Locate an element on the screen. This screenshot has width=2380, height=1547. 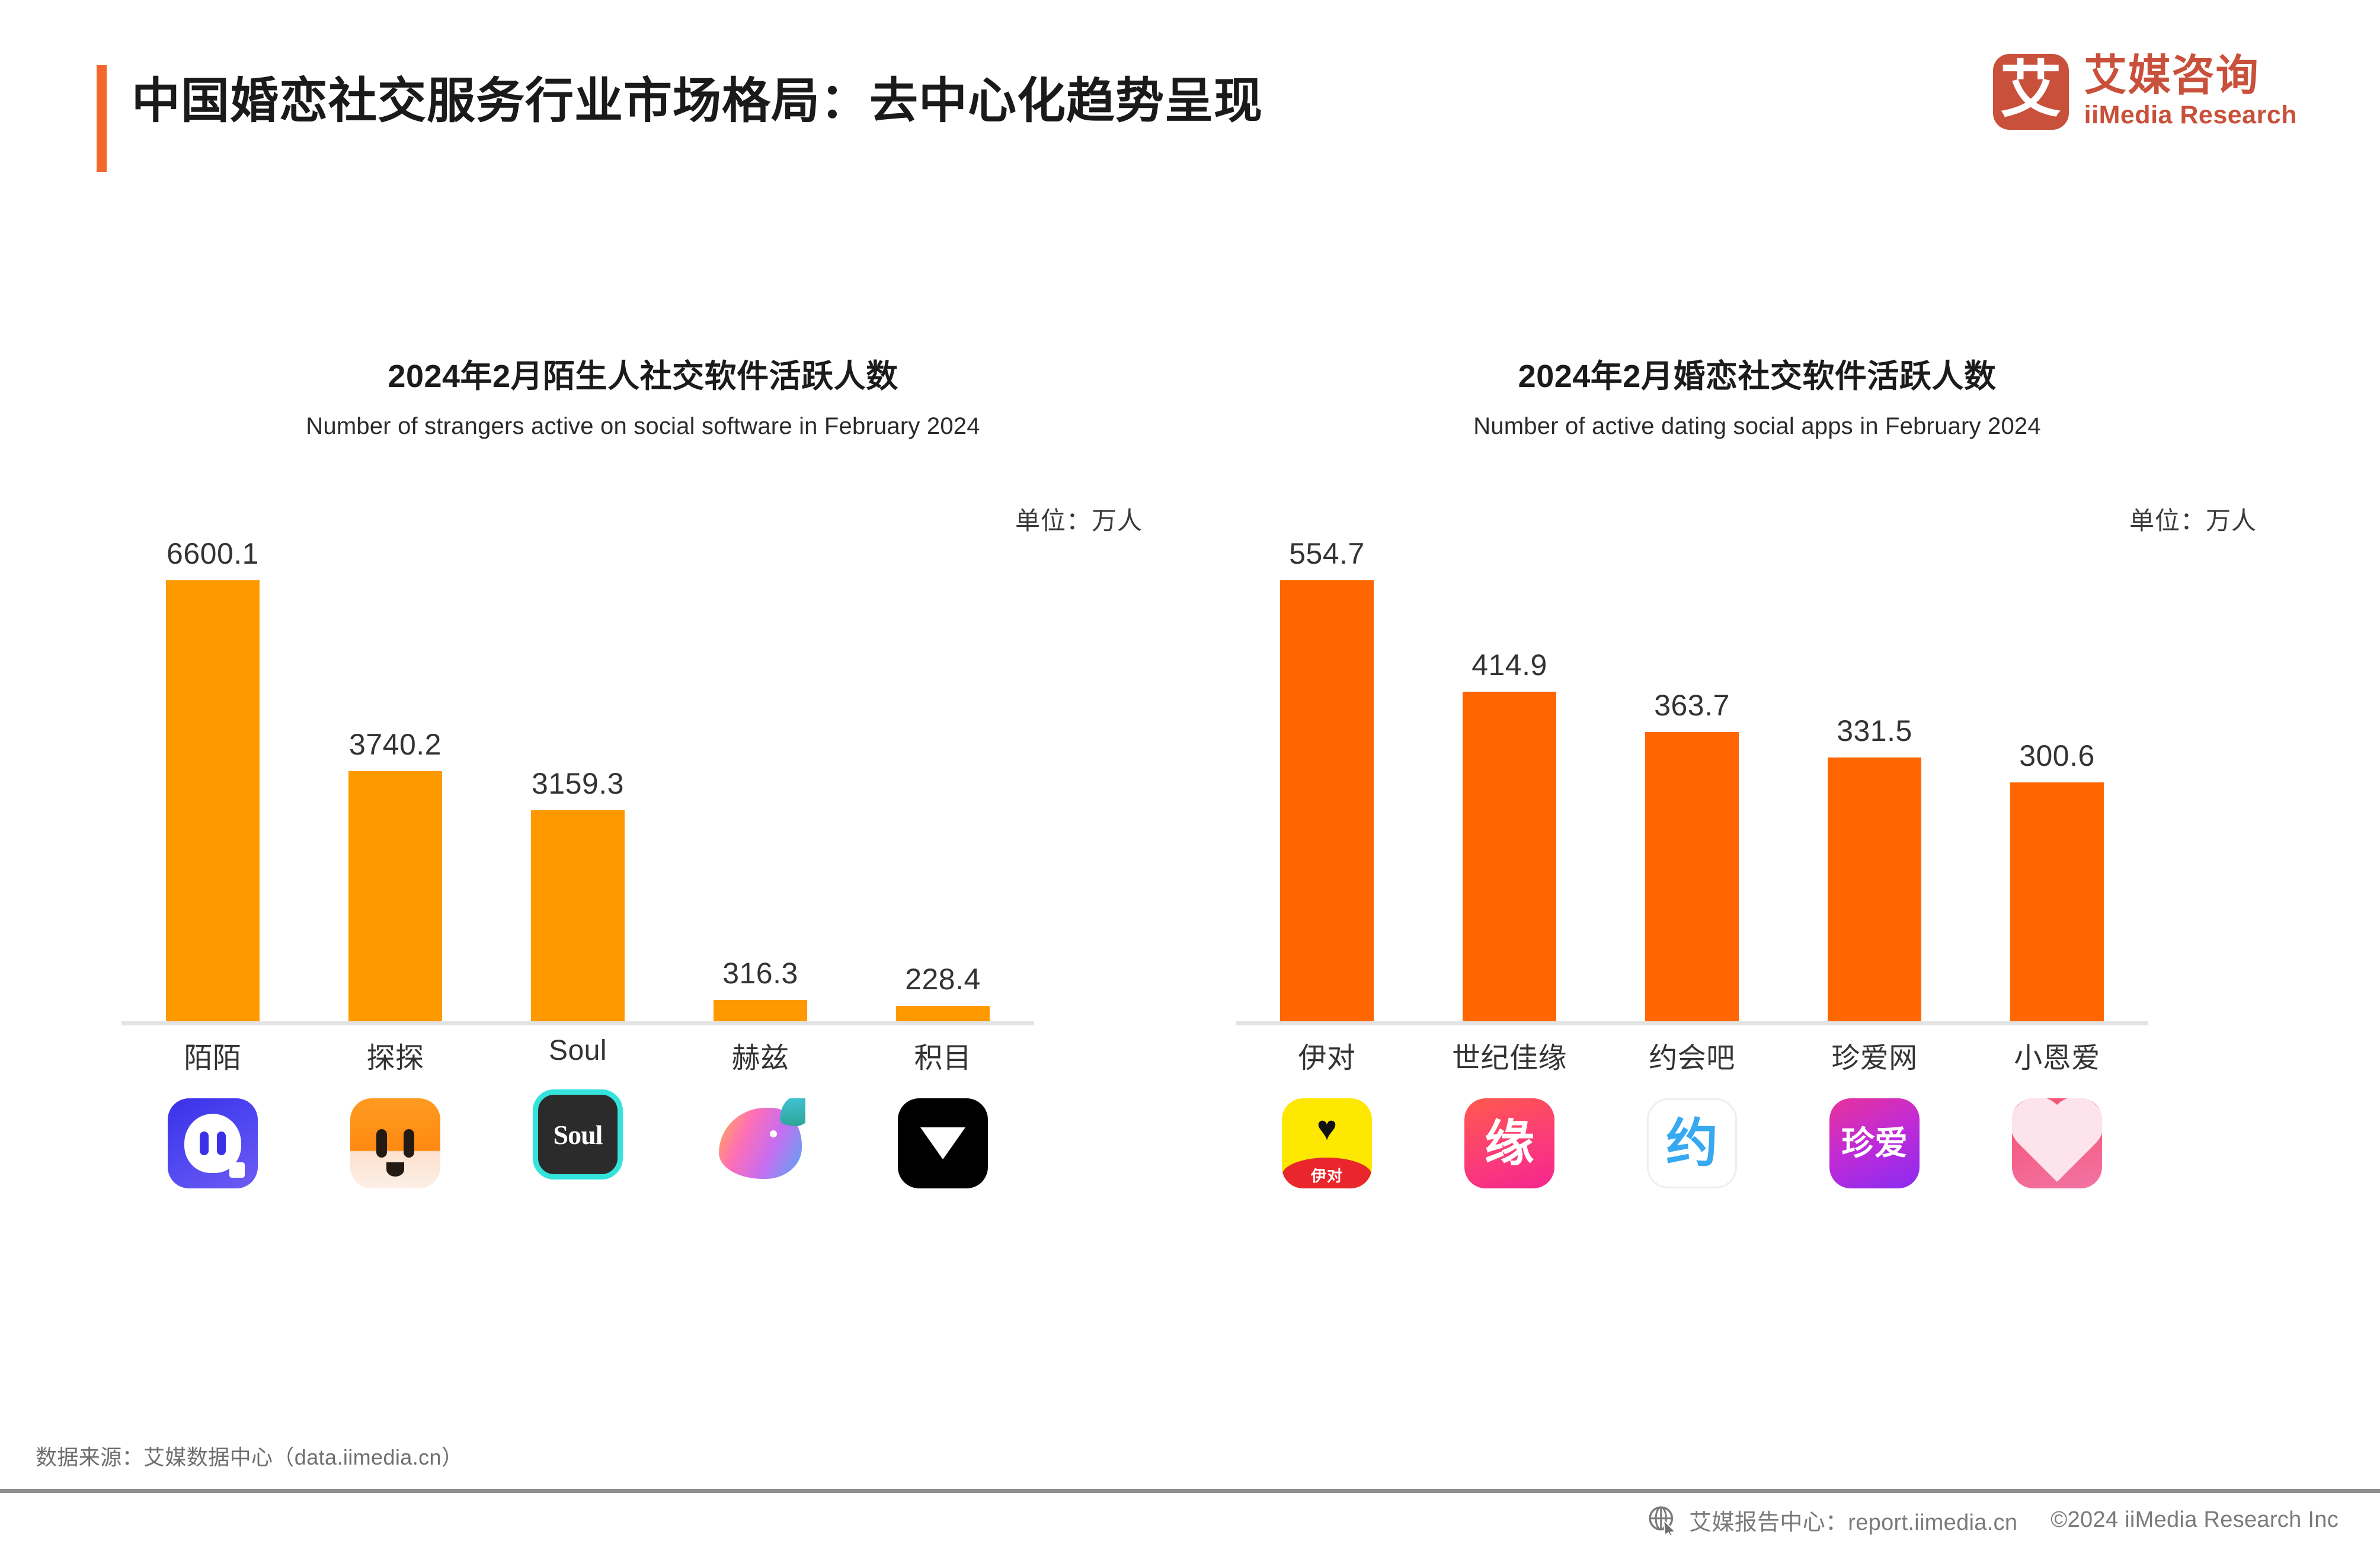
bar-value-label: 363.7 is located at coordinates (1692, 706).